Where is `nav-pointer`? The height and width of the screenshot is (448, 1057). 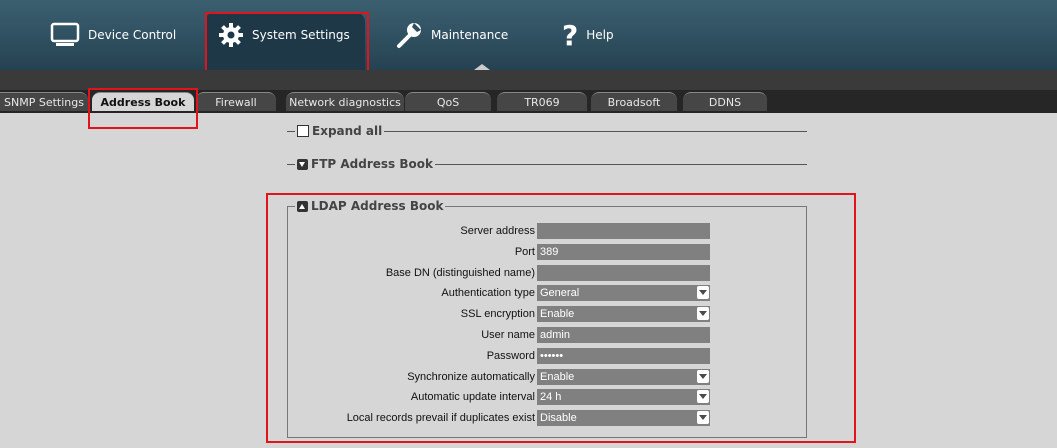
nav-pointer is located at coordinates (482, 67).